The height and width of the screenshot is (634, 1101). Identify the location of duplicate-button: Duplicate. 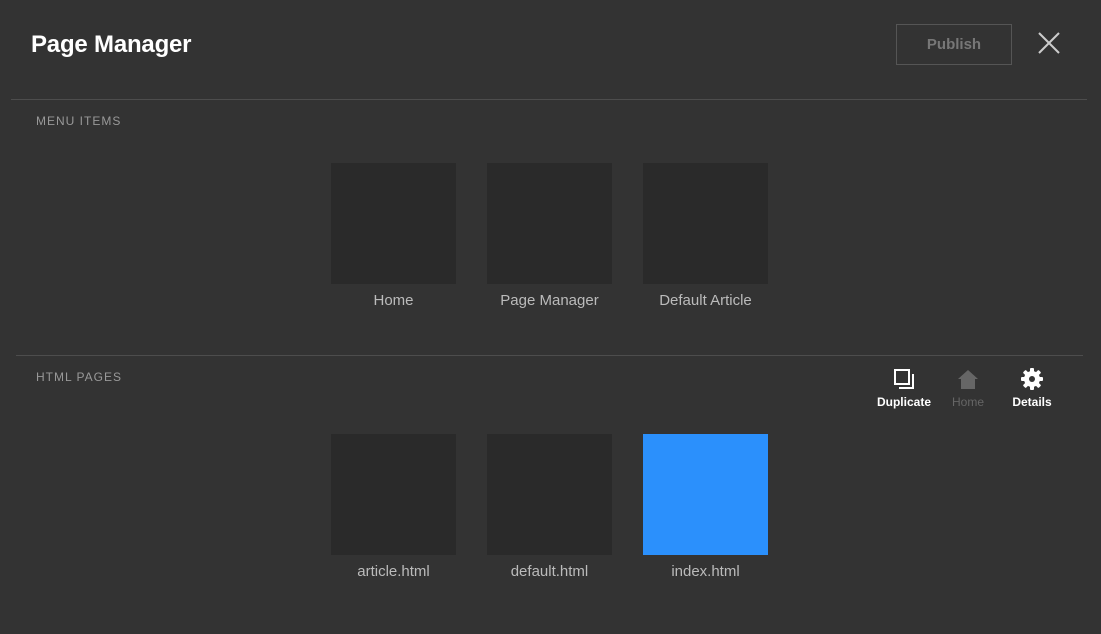
(904, 388).